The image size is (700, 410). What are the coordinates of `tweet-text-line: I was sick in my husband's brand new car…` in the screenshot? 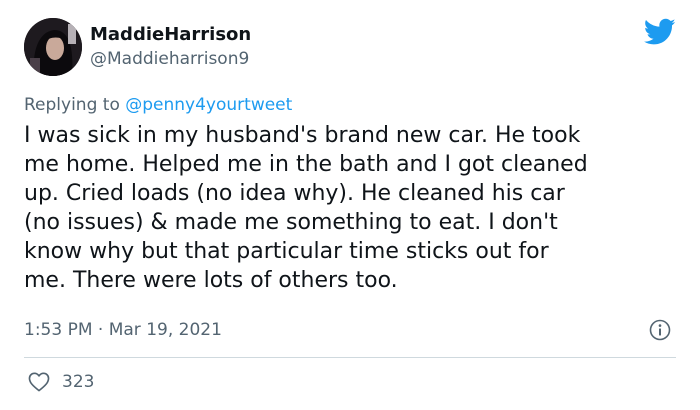 It's located at (302, 135).